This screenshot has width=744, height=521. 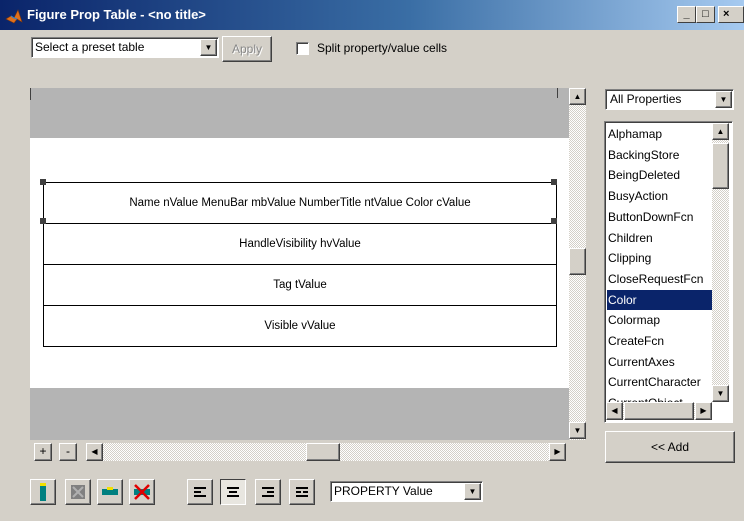 I want to click on list-item: CloseRequestFcn, so click(x=660, y=279).